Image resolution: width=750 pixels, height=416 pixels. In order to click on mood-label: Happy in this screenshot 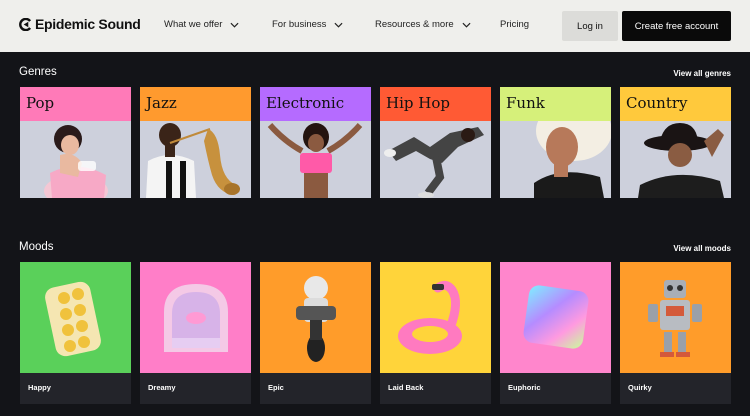, I will do `click(39, 387)`.